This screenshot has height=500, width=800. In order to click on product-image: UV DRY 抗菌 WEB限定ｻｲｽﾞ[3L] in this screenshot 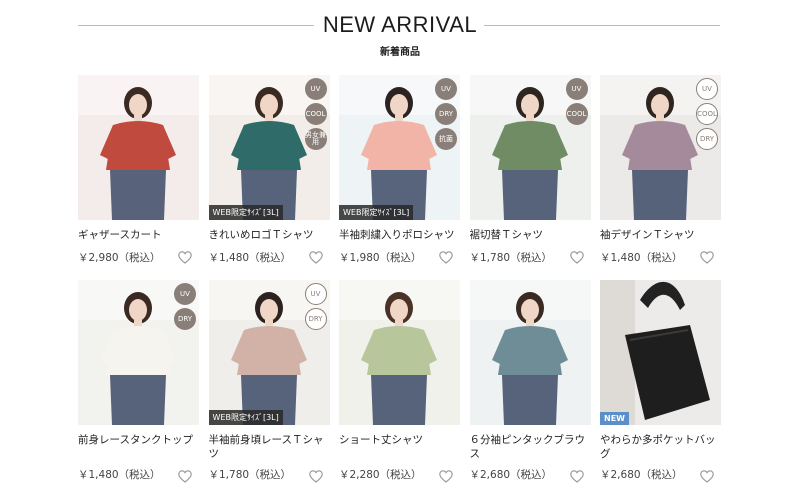, I will do `click(399, 147)`.